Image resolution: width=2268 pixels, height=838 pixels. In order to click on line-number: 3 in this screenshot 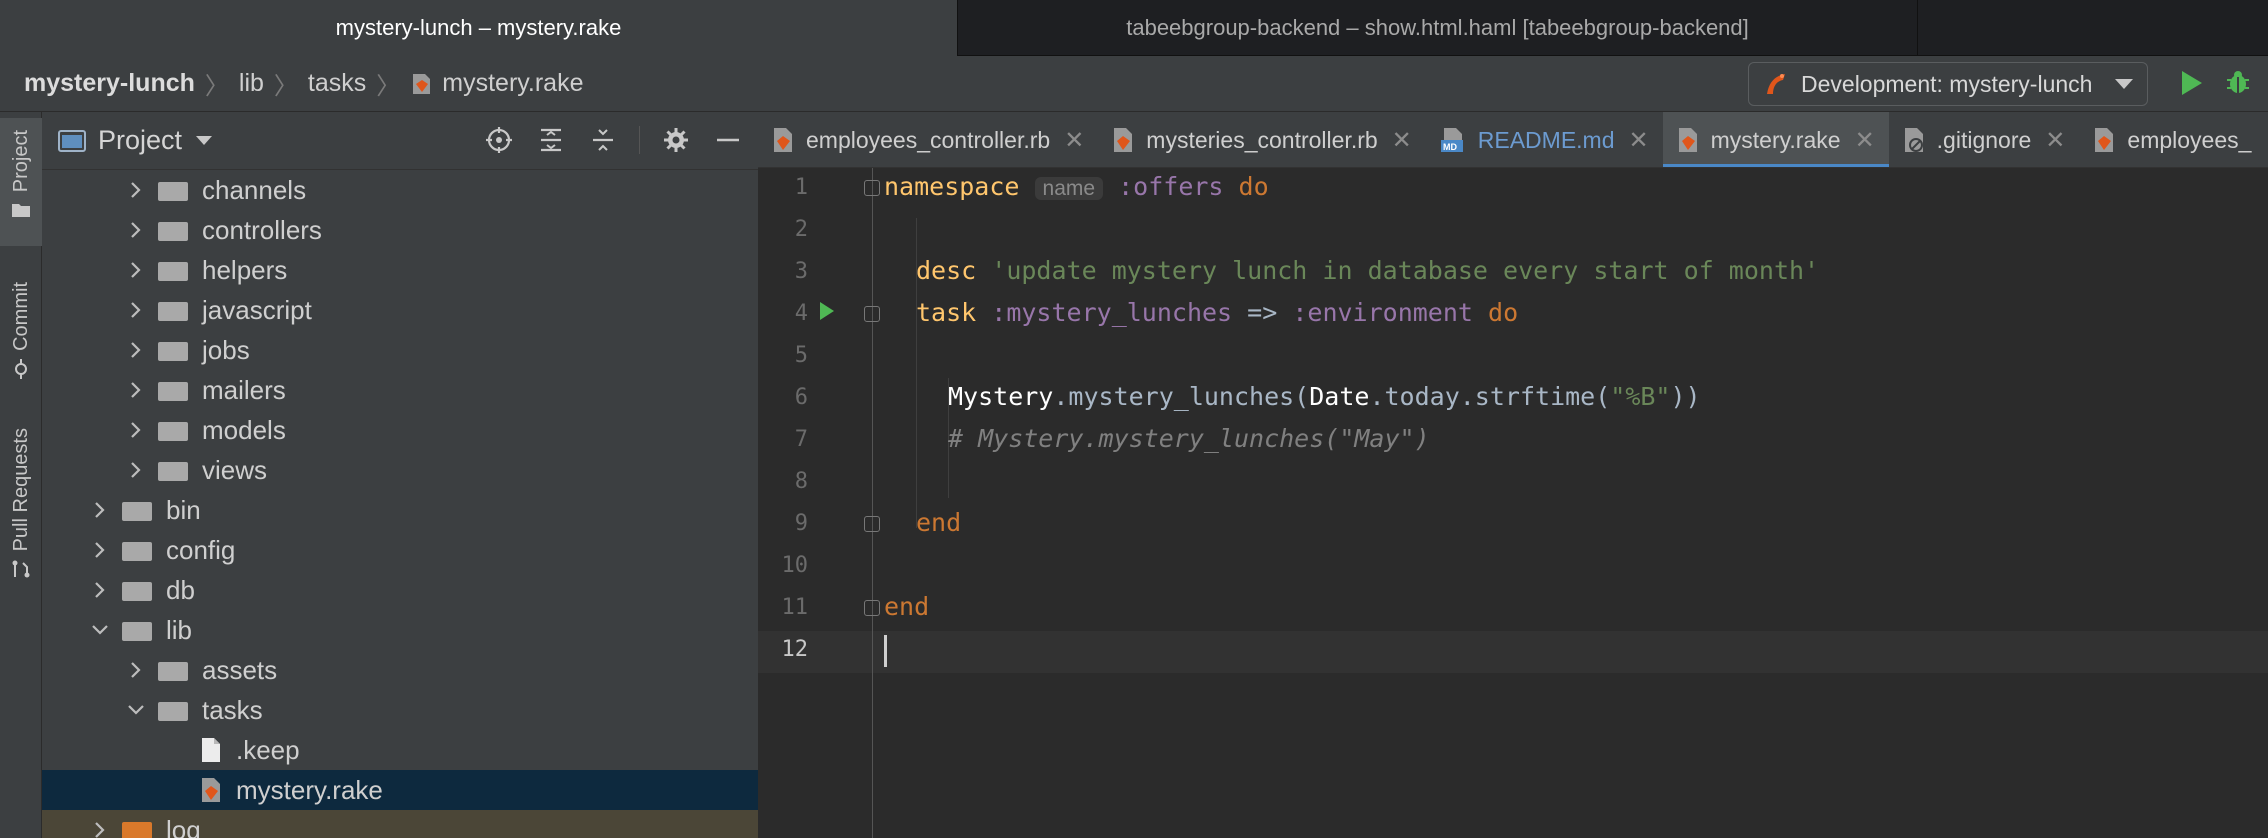, I will do `click(801, 271)`.